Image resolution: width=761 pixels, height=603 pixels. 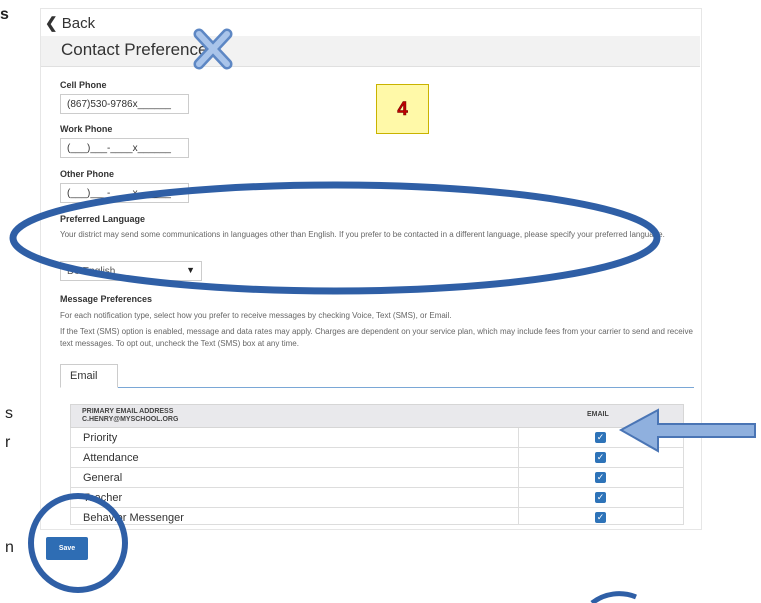 What do you see at coordinates (9, 413) in the screenshot?
I see `left-fragment-mid1: s` at bounding box center [9, 413].